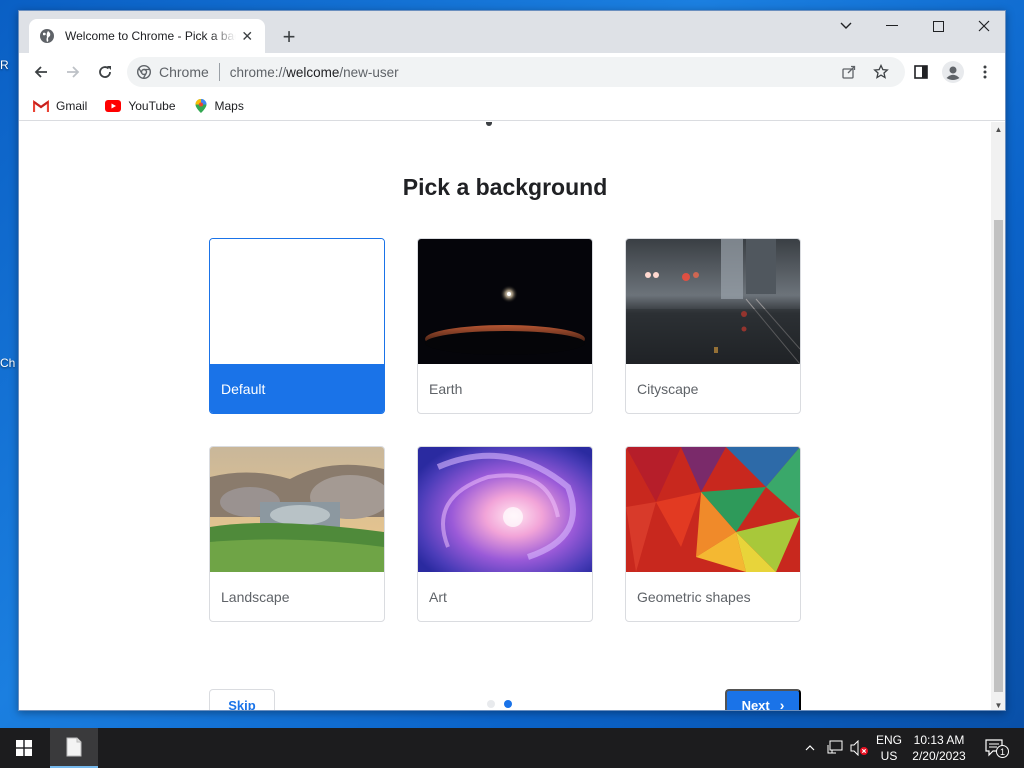 Image resolution: width=1024 pixels, height=768 pixels. I want to click on site-chip: Chrome, so click(184, 72).